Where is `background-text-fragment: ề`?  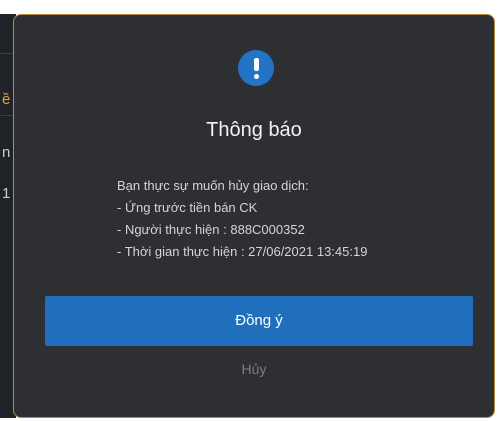 background-text-fragment: ề is located at coordinates (6, 99).